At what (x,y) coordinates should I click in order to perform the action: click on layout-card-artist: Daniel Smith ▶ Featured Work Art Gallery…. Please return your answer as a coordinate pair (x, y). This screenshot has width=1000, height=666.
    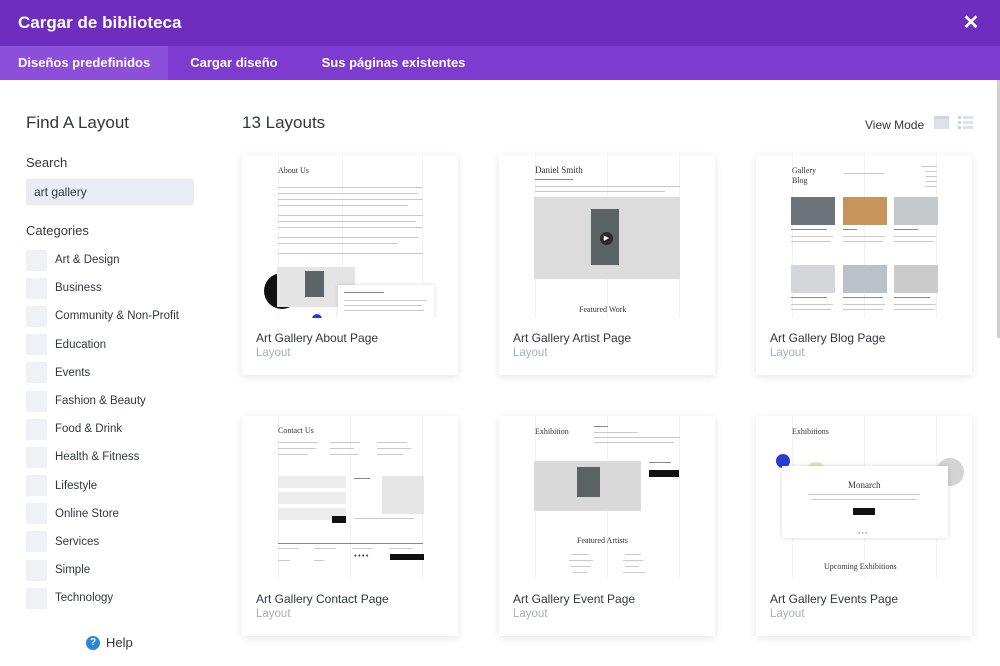
    Looking at the image, I should click on (607, 265).